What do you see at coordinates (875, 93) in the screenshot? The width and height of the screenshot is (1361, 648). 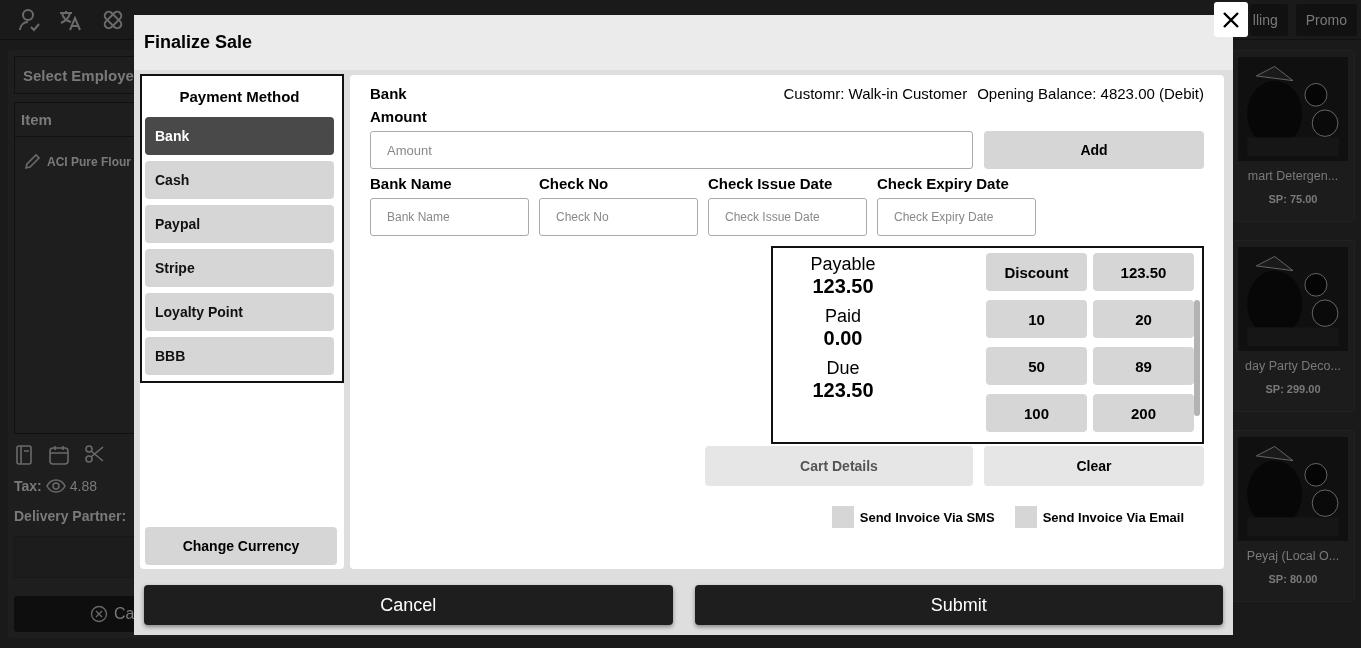 I see `customer-name: Customr: Walk-in Customer` at bounding box center [875, 93].